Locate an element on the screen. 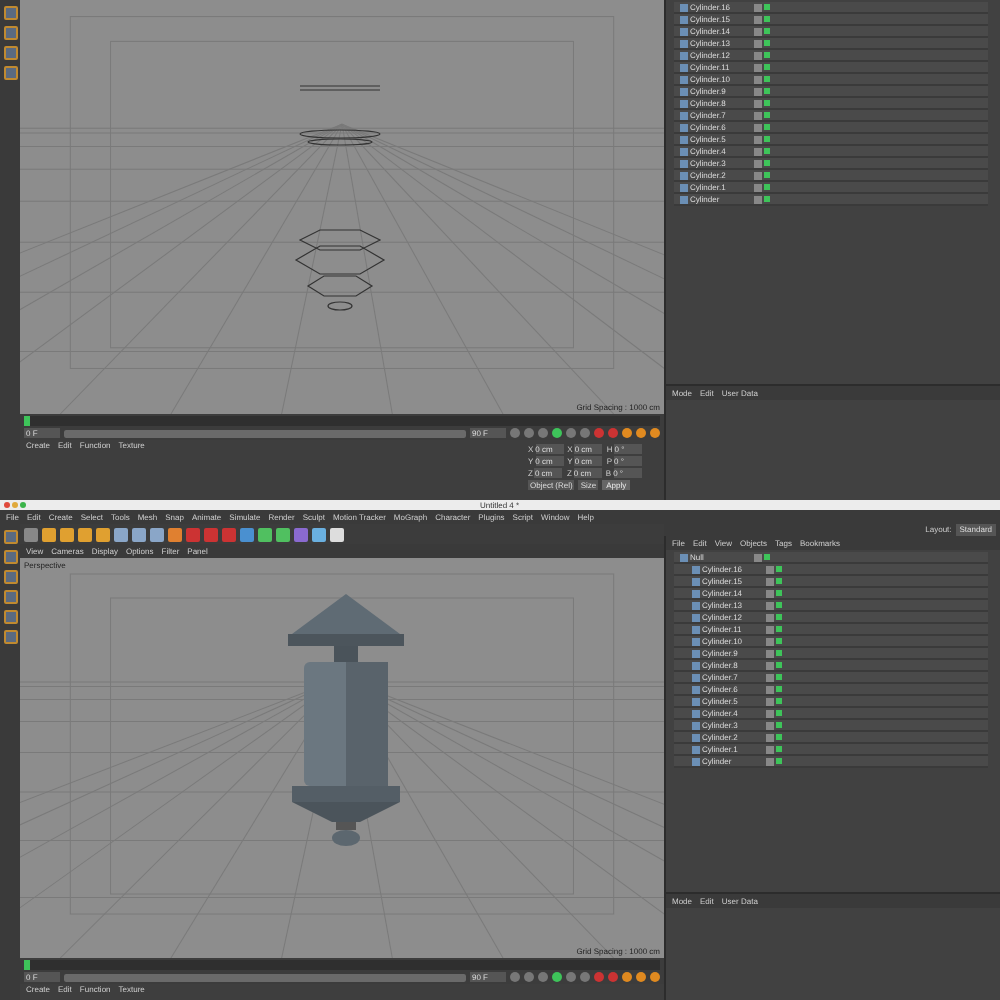  minimize-window-icon is located at coordinates (15, 505).